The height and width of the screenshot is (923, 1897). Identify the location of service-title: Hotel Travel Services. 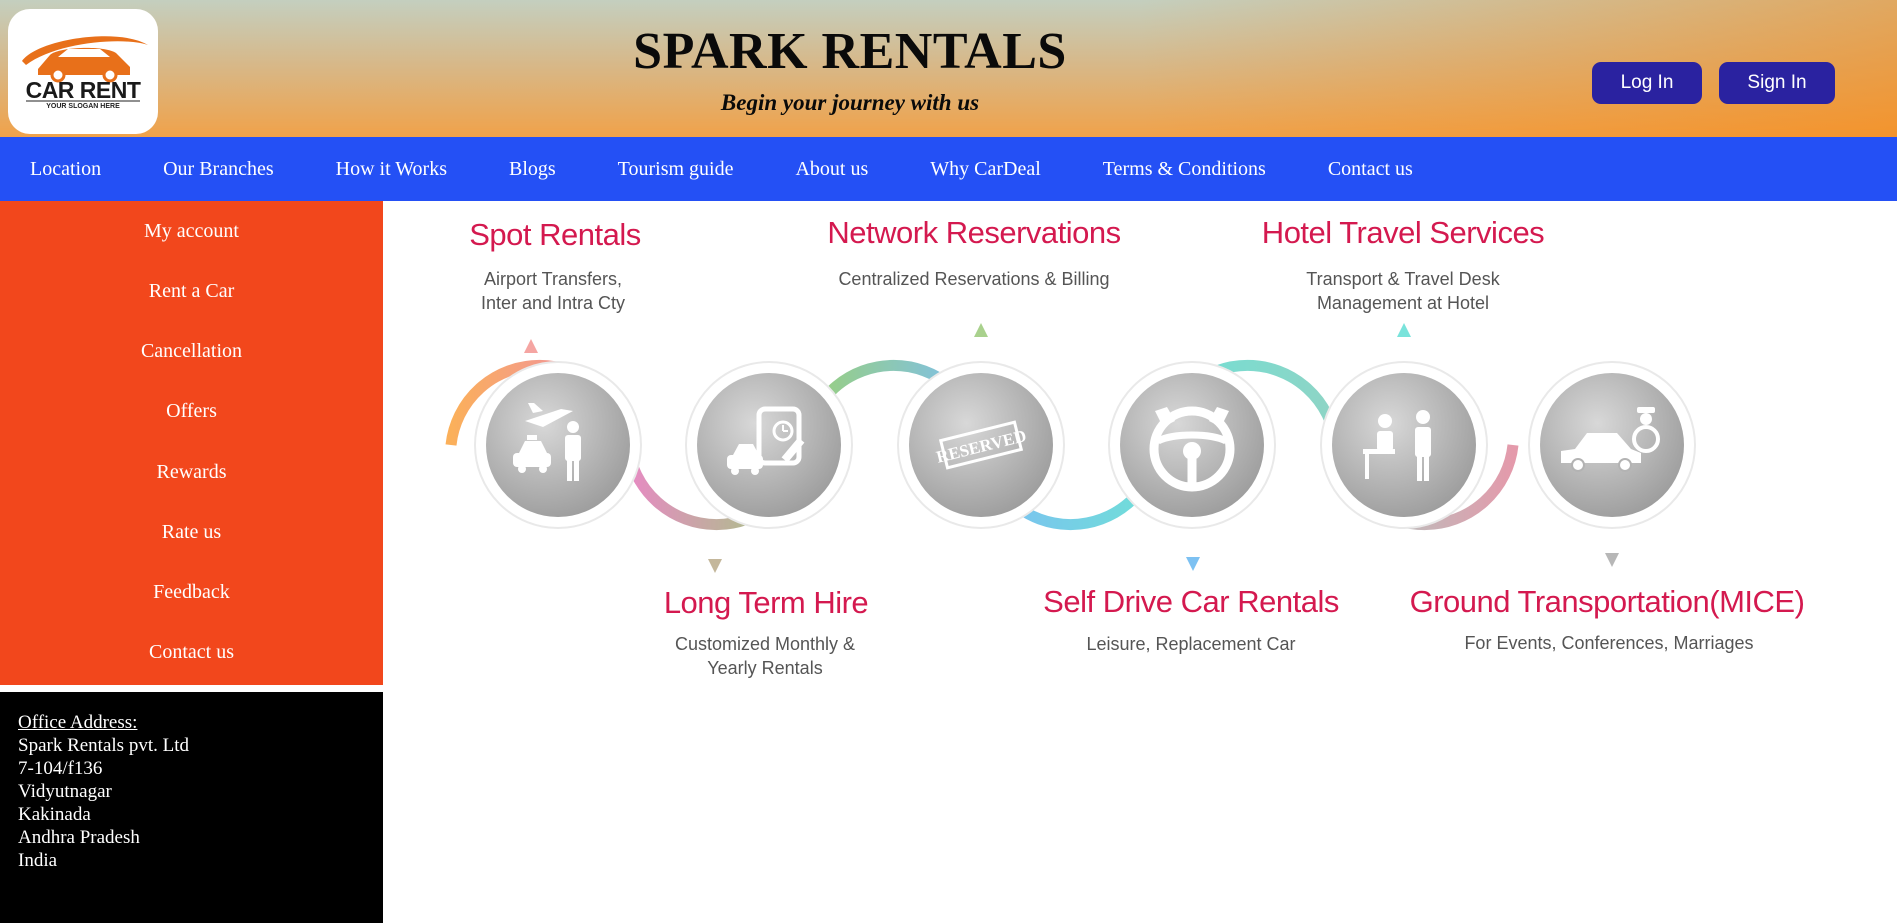
(1403, 232).